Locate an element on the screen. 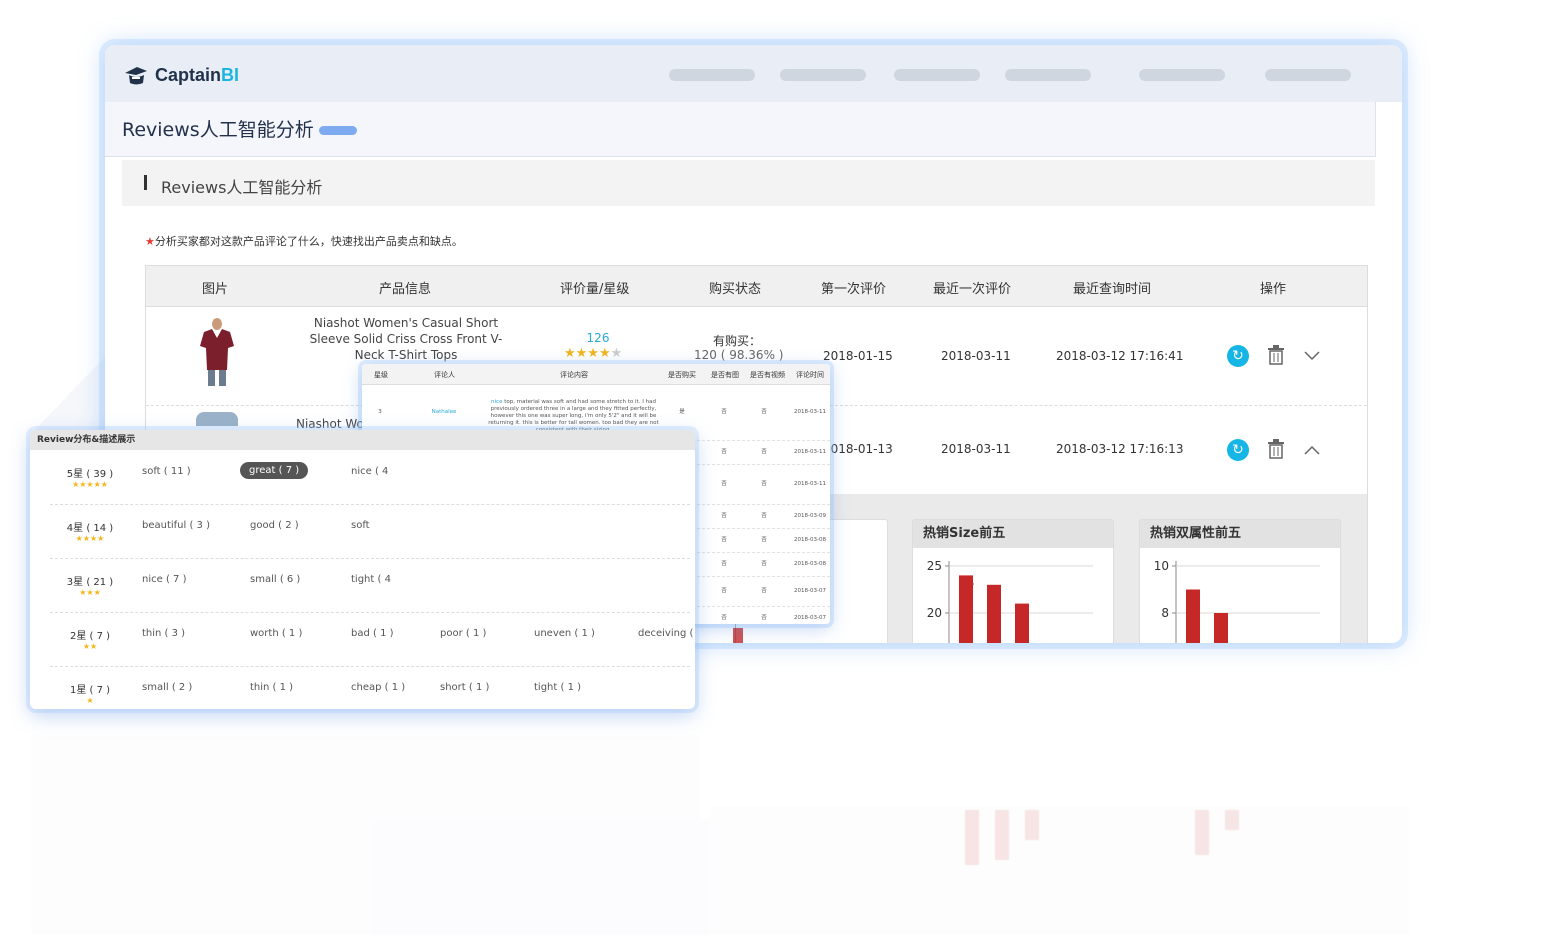 Image resolution: width=1567 pixels, height=938 pixels. keyword-tag: soft ( 11 ) is located at coordinates (166, 471).